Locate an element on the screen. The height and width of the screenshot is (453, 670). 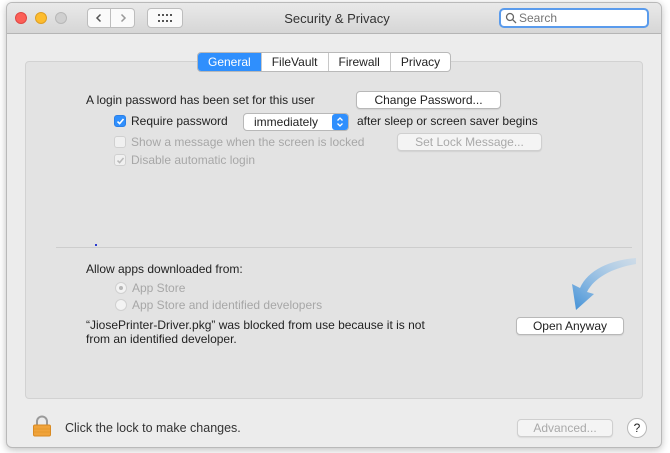
tab-bar: General FileVault Firewall Privacy is located at coordinates (324, 62).